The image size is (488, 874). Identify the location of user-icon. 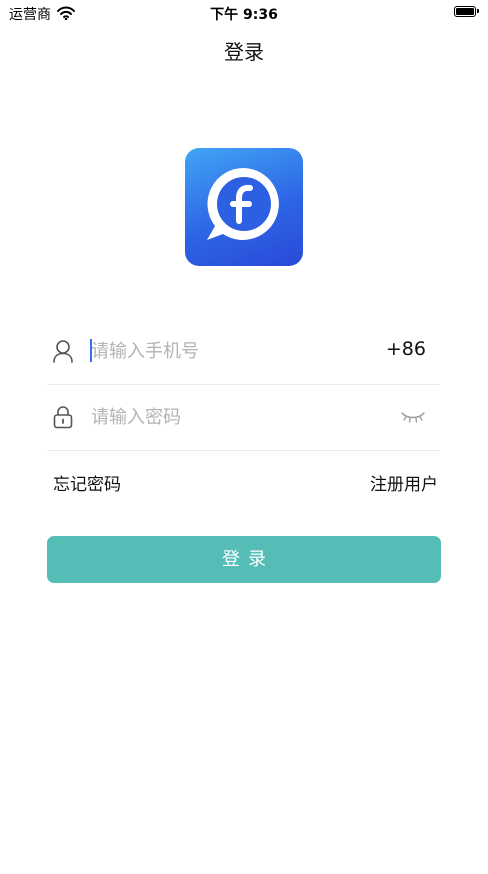
(63, 351).